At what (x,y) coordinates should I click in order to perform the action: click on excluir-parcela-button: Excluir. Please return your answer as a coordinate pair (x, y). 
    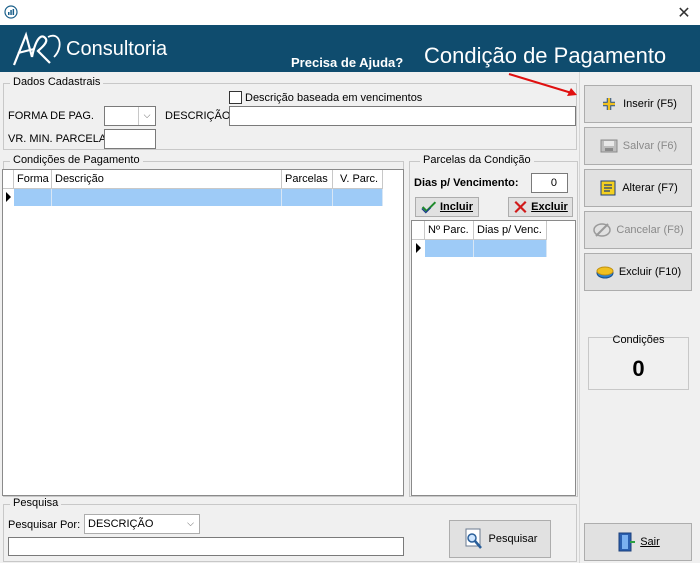
    Looking at the image, I should click on (540, 207).